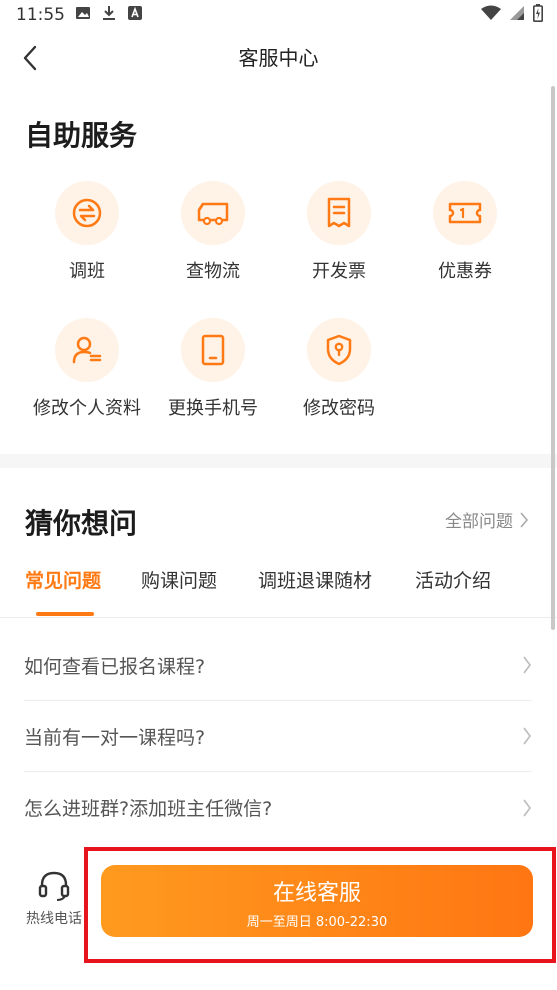 The image size is (557, 990). Describe the element at coordinates (63, 592) in the screenshot. I see `tab-common-questions: 常见问题` at that location.